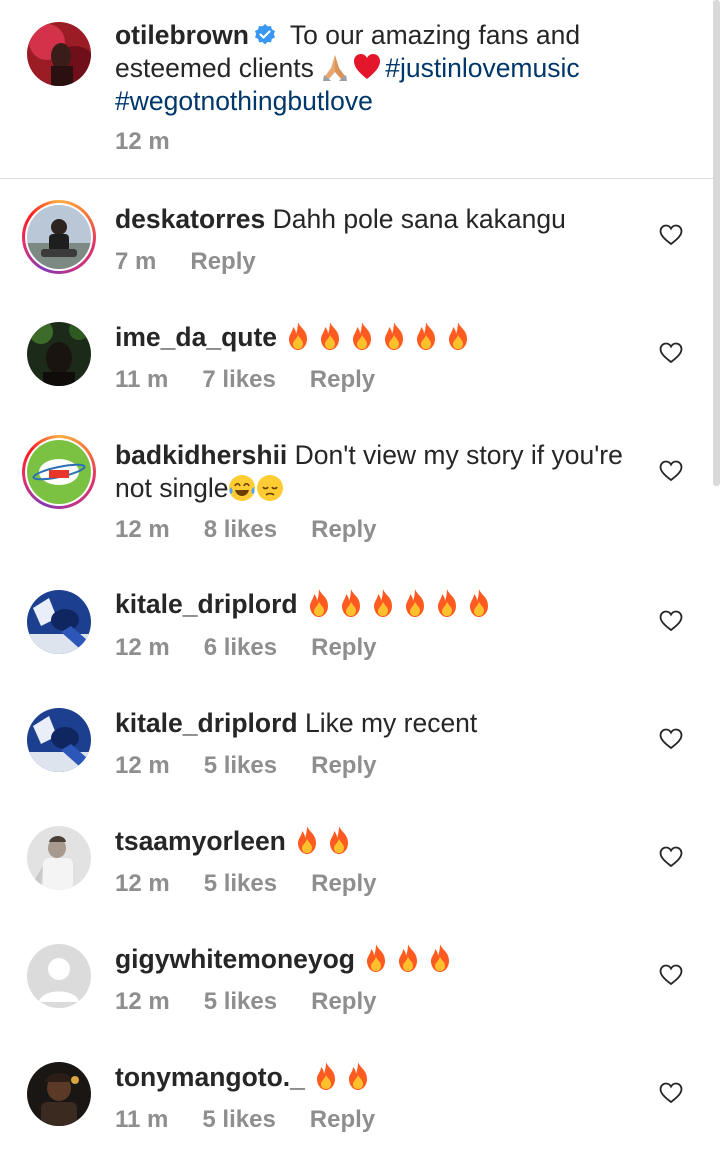 The height and width of the screenshot is (1151, 720). What do you see at coordinates (335, 68) in the screenshot?
I see `folded-hands-emoji-icon` at bounding box center [335, 68].